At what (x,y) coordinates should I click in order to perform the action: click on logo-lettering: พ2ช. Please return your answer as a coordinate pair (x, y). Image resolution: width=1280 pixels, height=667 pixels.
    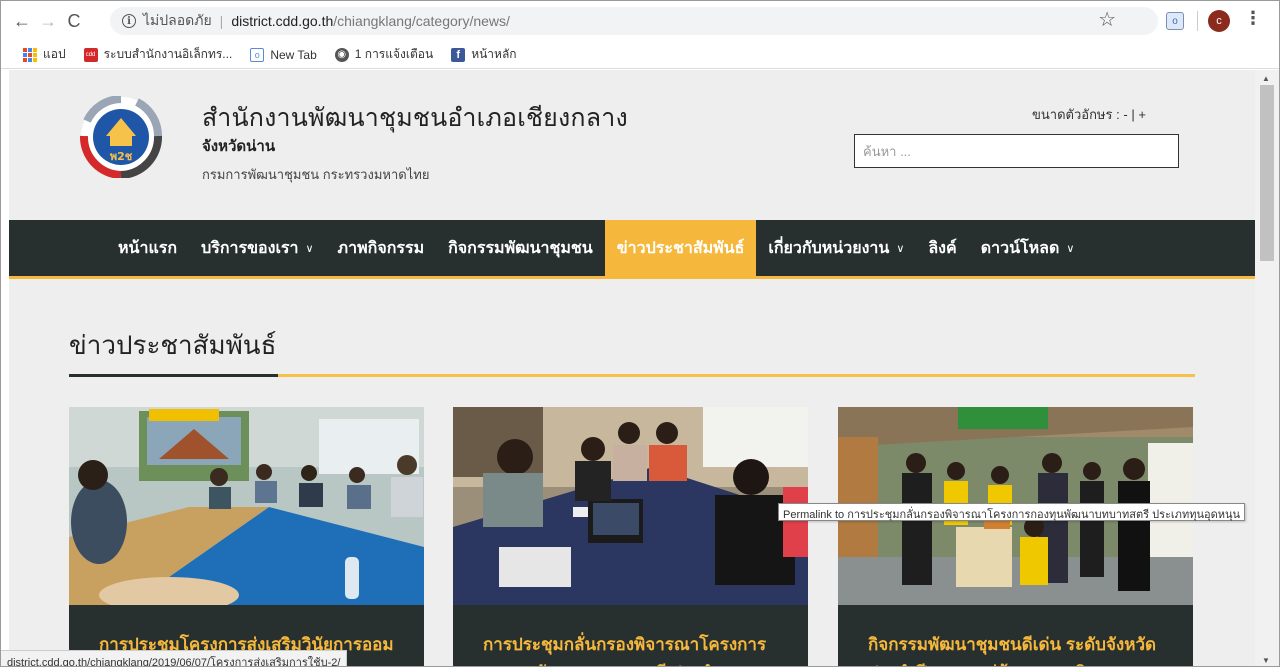
    Looking at the image, I should click on (121, 156).